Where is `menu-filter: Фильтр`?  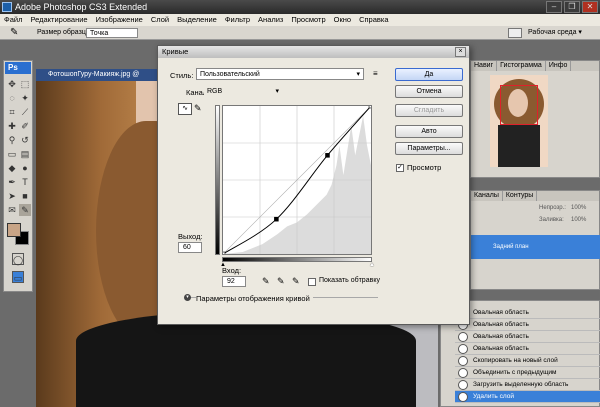
menu-filter: Фильтр is located at coordinates (237, 20).